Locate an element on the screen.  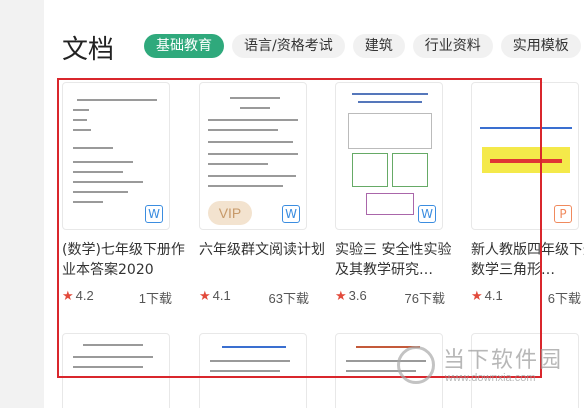
vip-badge: VIP is located at coordinates (230, 213).